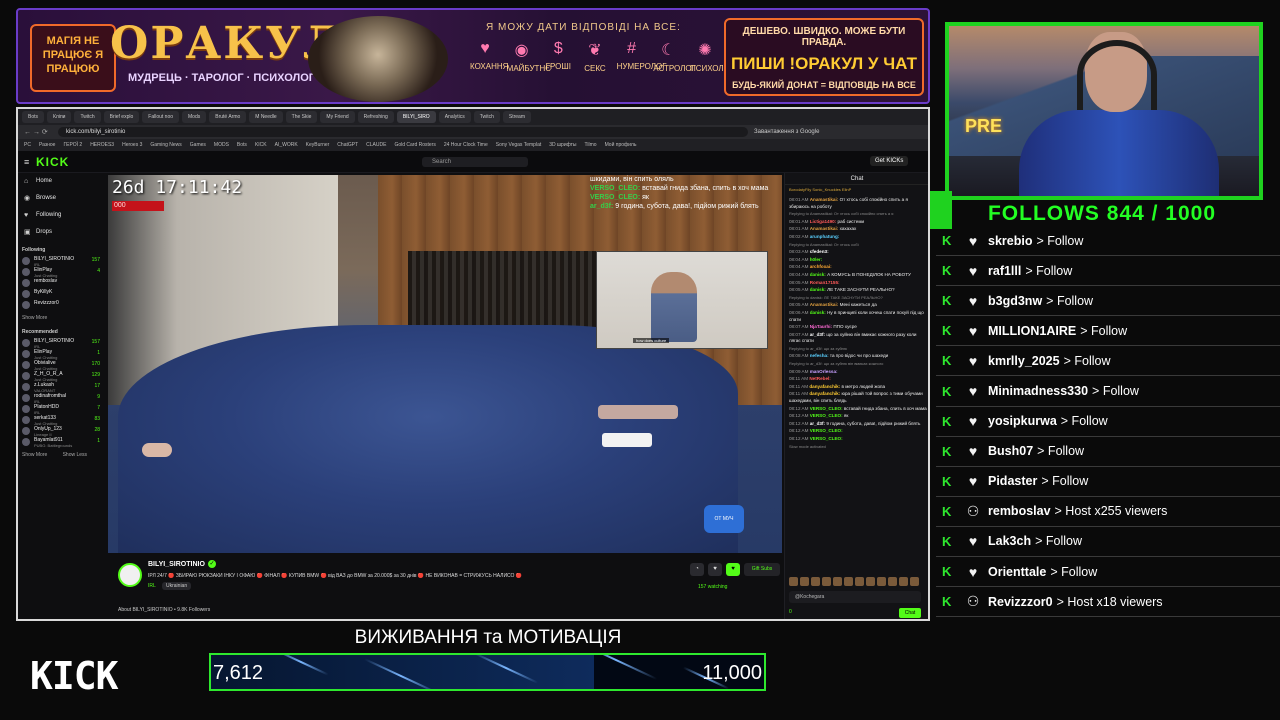 The height and width of the screenshot is (720, 1280). Describe the element at coordinates (475, 162) in the screenshot. I see `search-input: Search` at that location.